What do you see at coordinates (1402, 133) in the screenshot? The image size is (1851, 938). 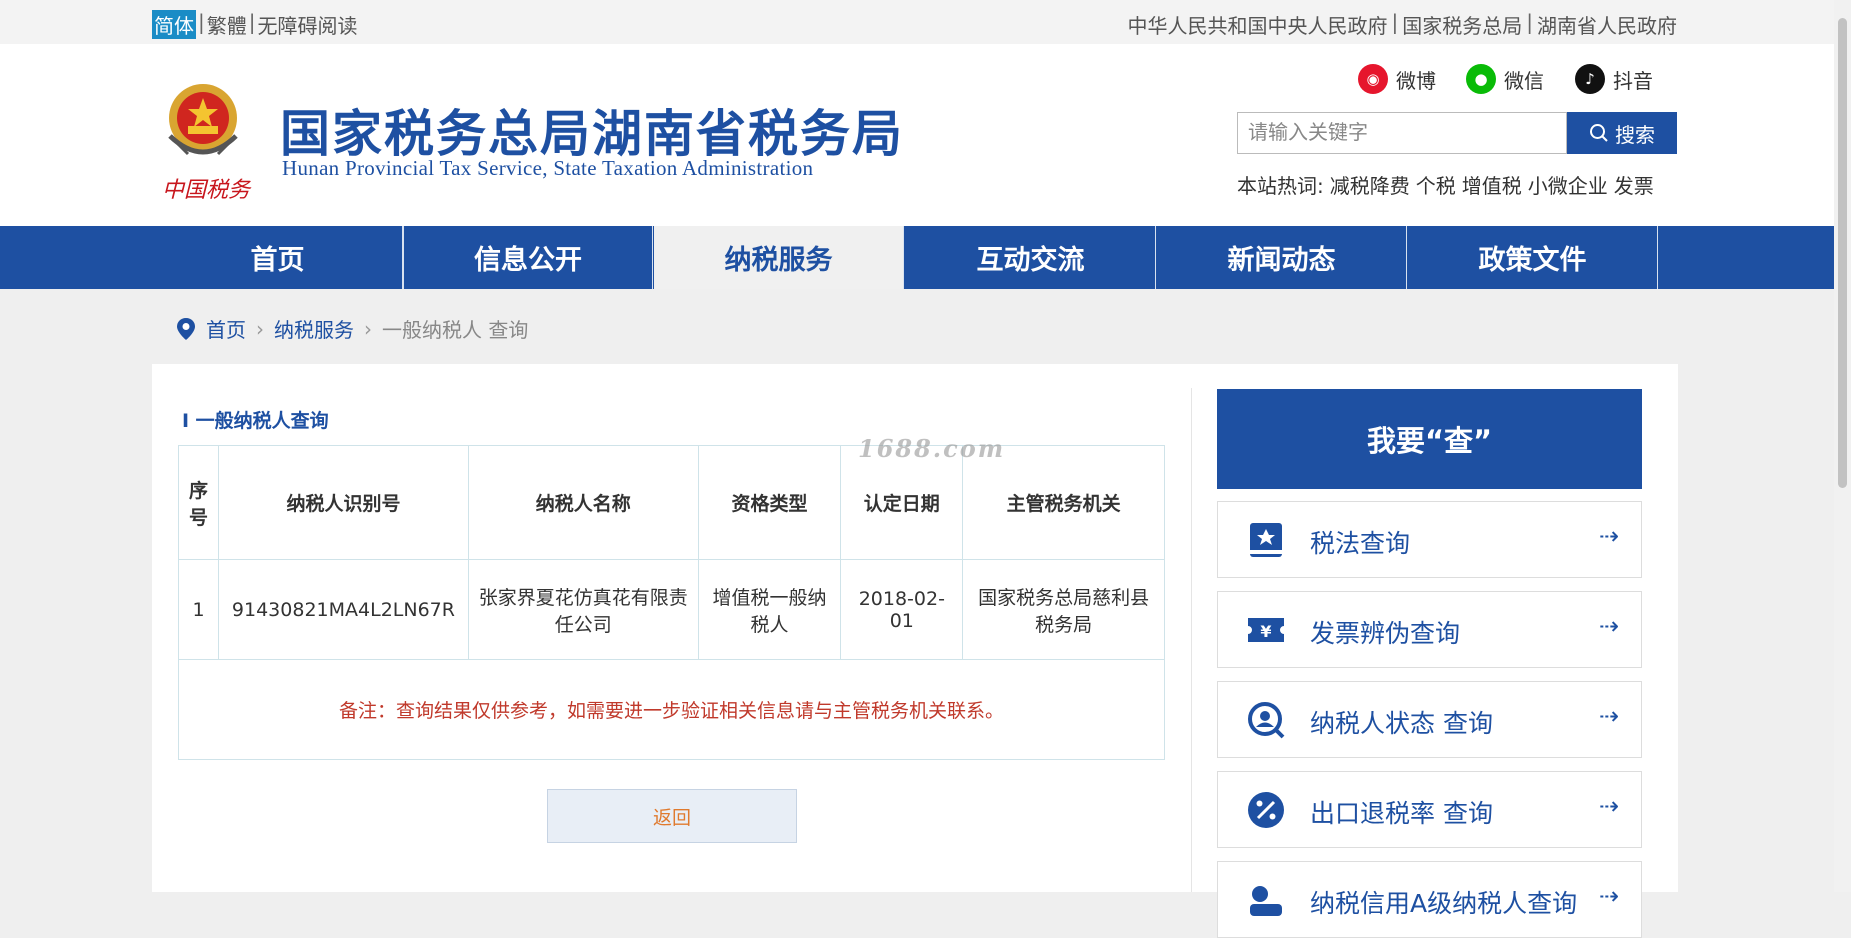 I see `search-input` at bounding box center [1402, 133].